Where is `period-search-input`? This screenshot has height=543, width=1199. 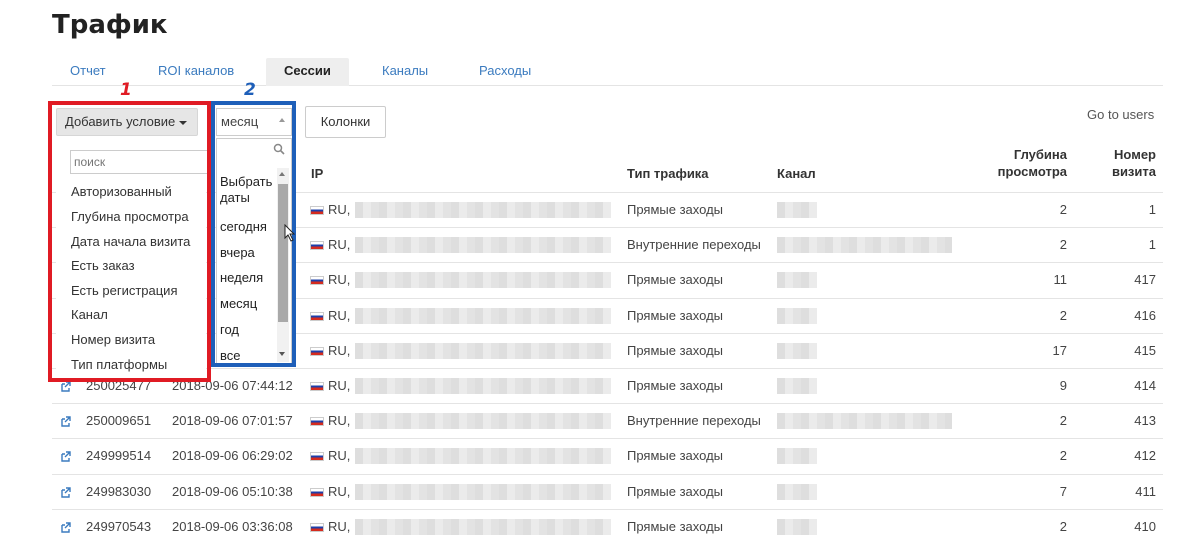 period-search-input is located at coordinates (253, 151).